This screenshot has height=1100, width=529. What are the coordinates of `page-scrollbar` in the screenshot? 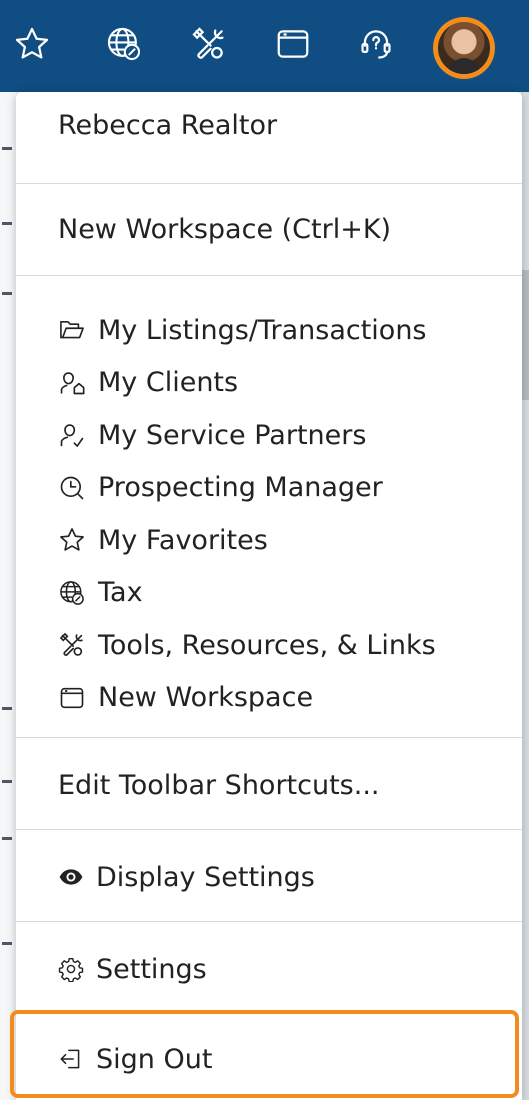 It's located at (525, 596).